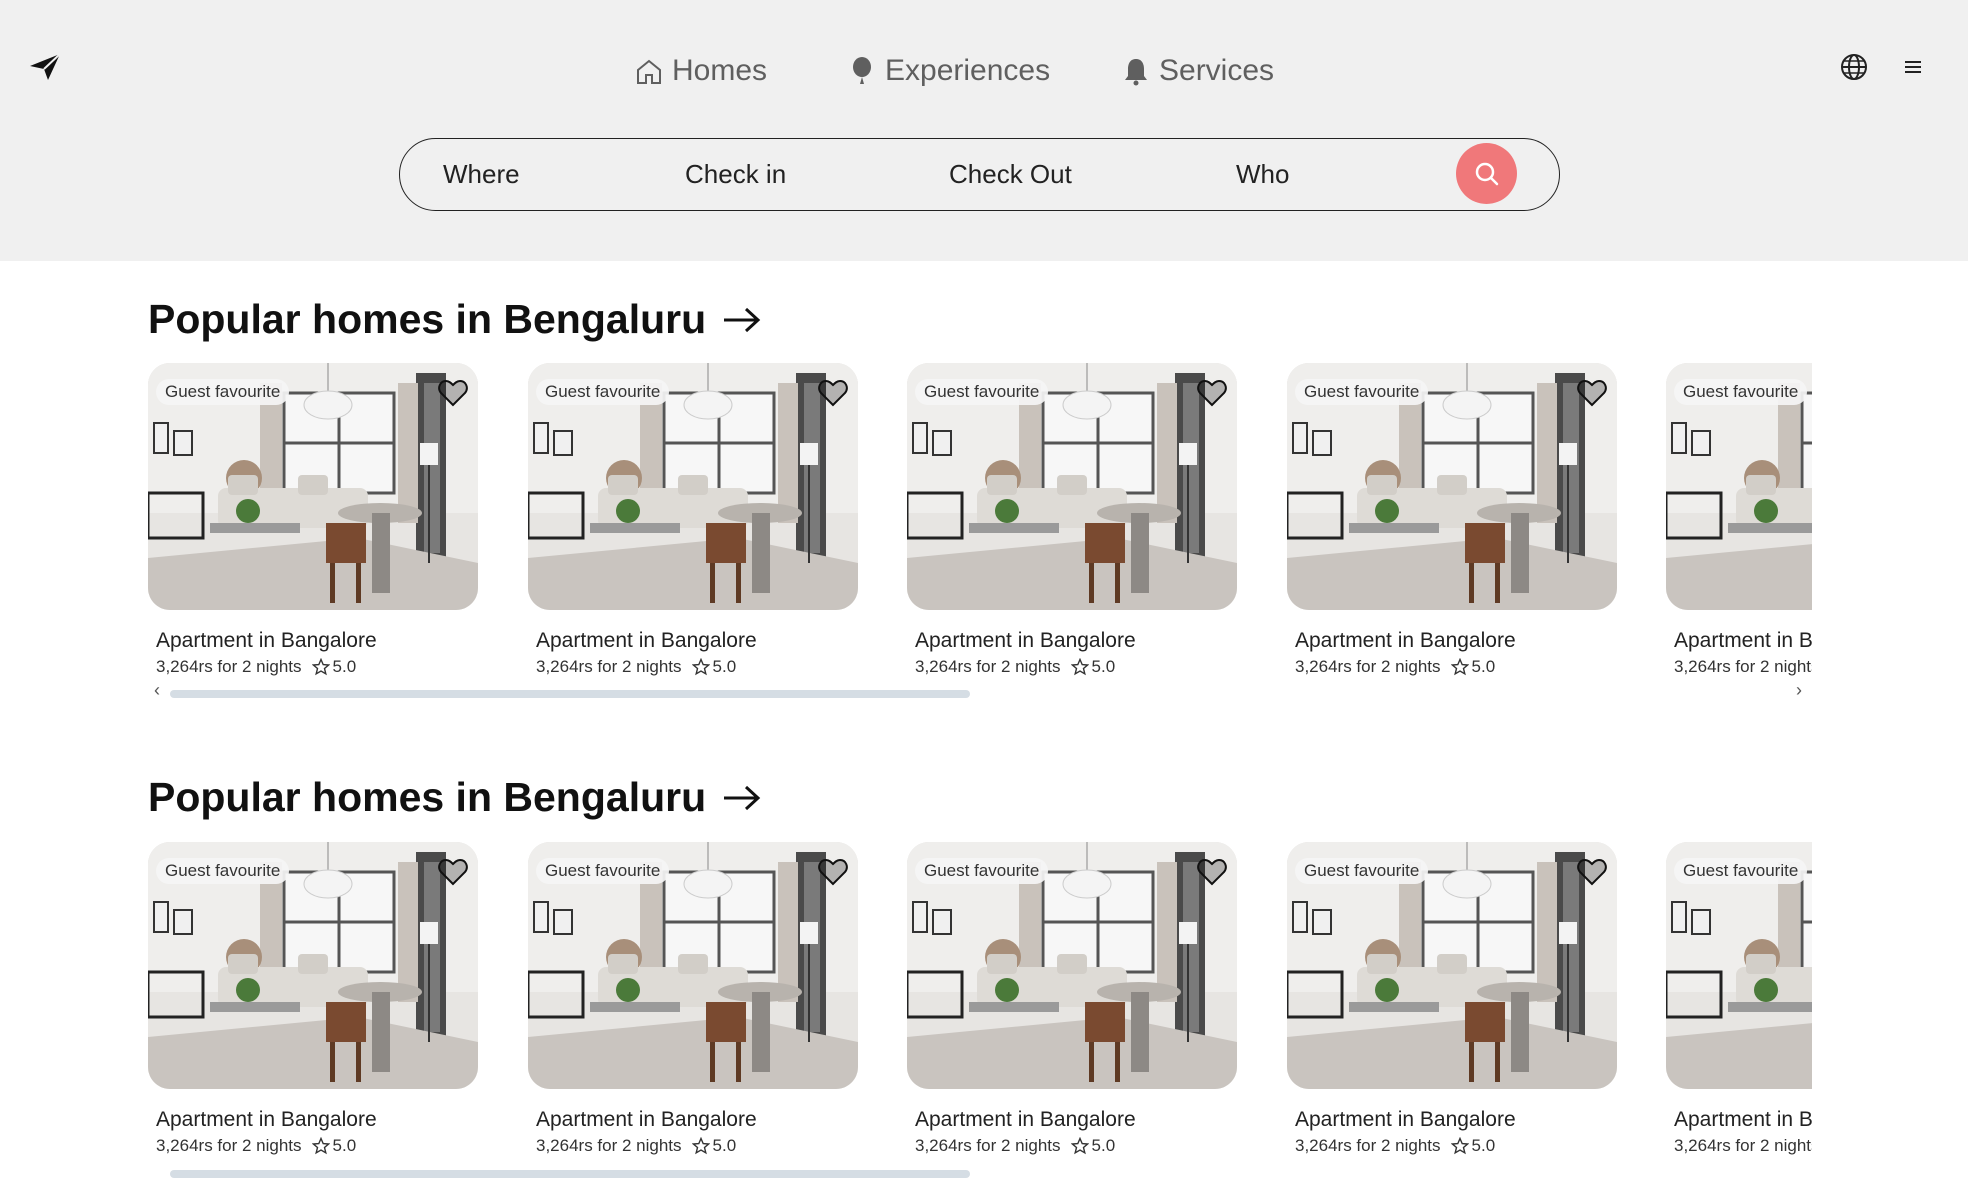 This screenshot has height=1184, width=1968. Describe the element at coordinates (1217, 70) in the screenshot. I see `nav-services-label: Services` at that location.